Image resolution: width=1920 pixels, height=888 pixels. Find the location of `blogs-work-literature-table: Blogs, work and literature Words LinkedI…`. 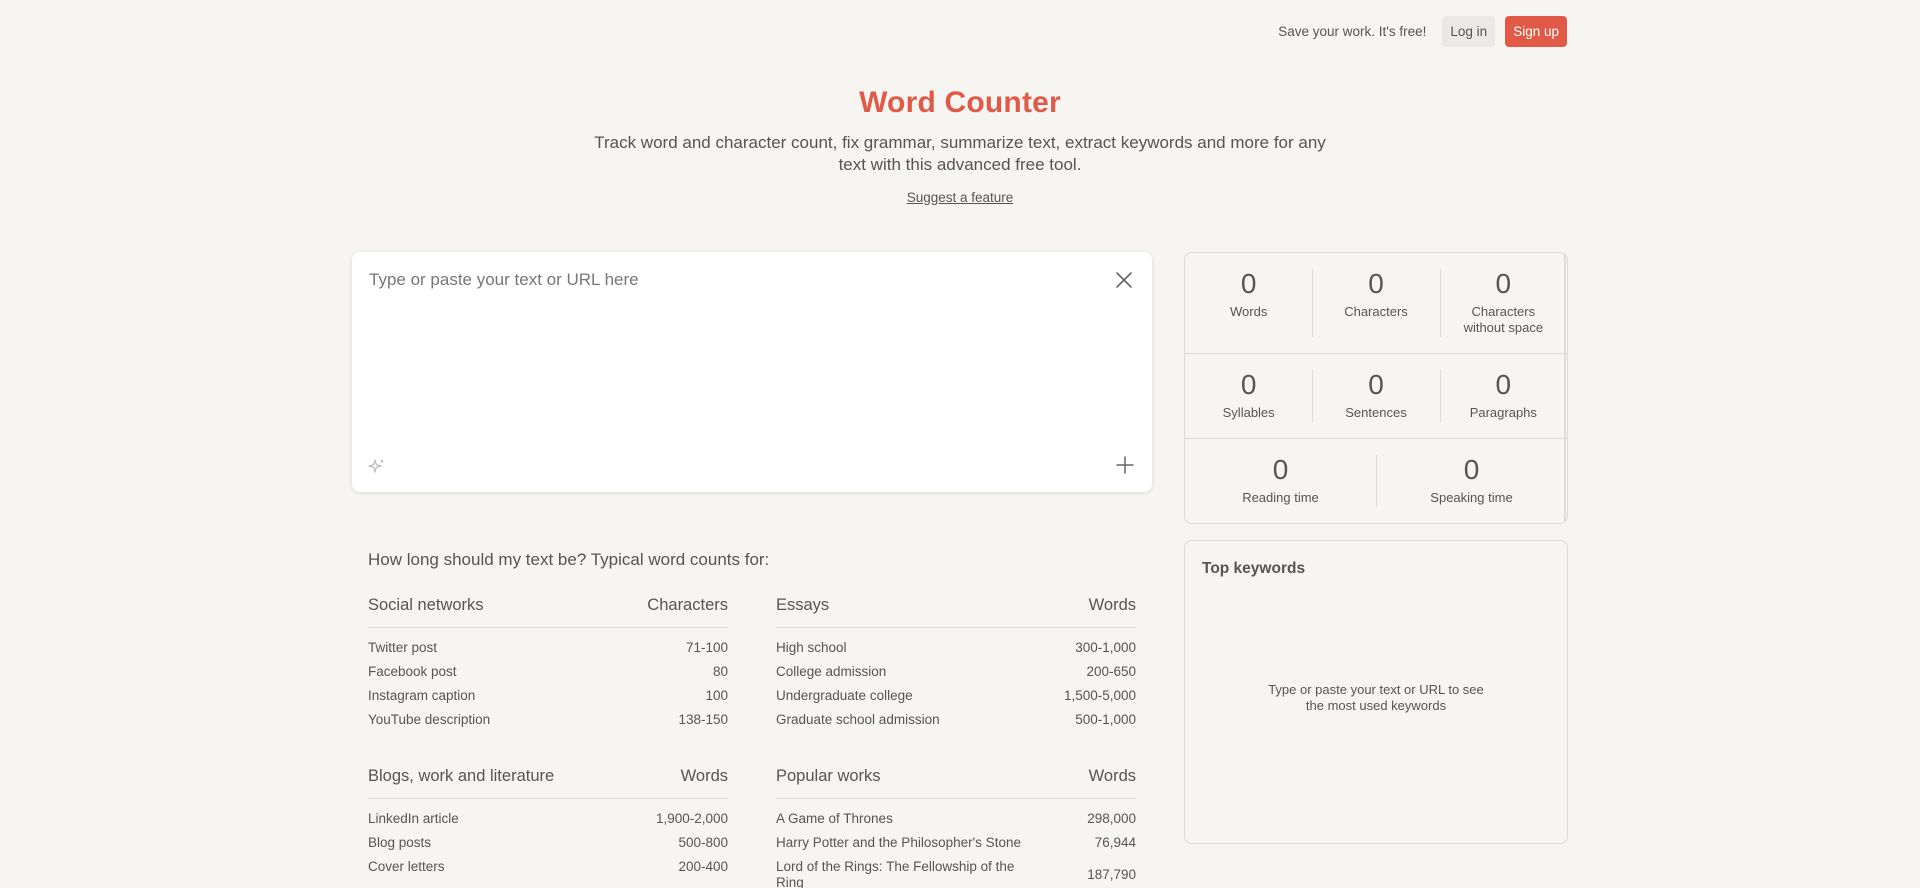

blogs-work-literature-table: Blogs, work and literature Words LinkedI… is located at coordinates (548, 825).